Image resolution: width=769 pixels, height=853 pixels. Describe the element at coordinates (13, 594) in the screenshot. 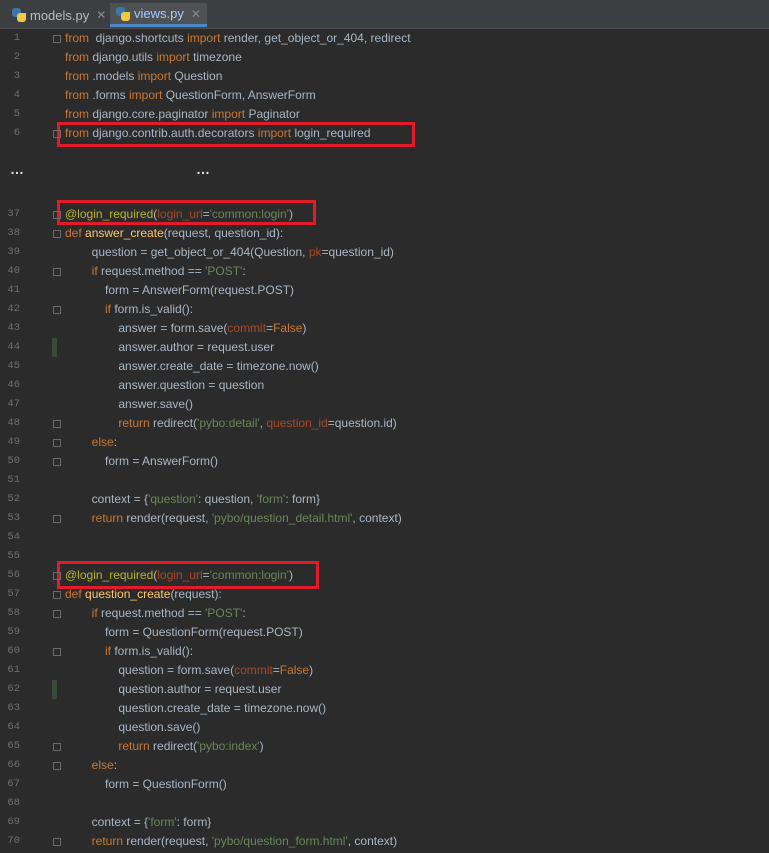

I see `line-number: 57` at that location.